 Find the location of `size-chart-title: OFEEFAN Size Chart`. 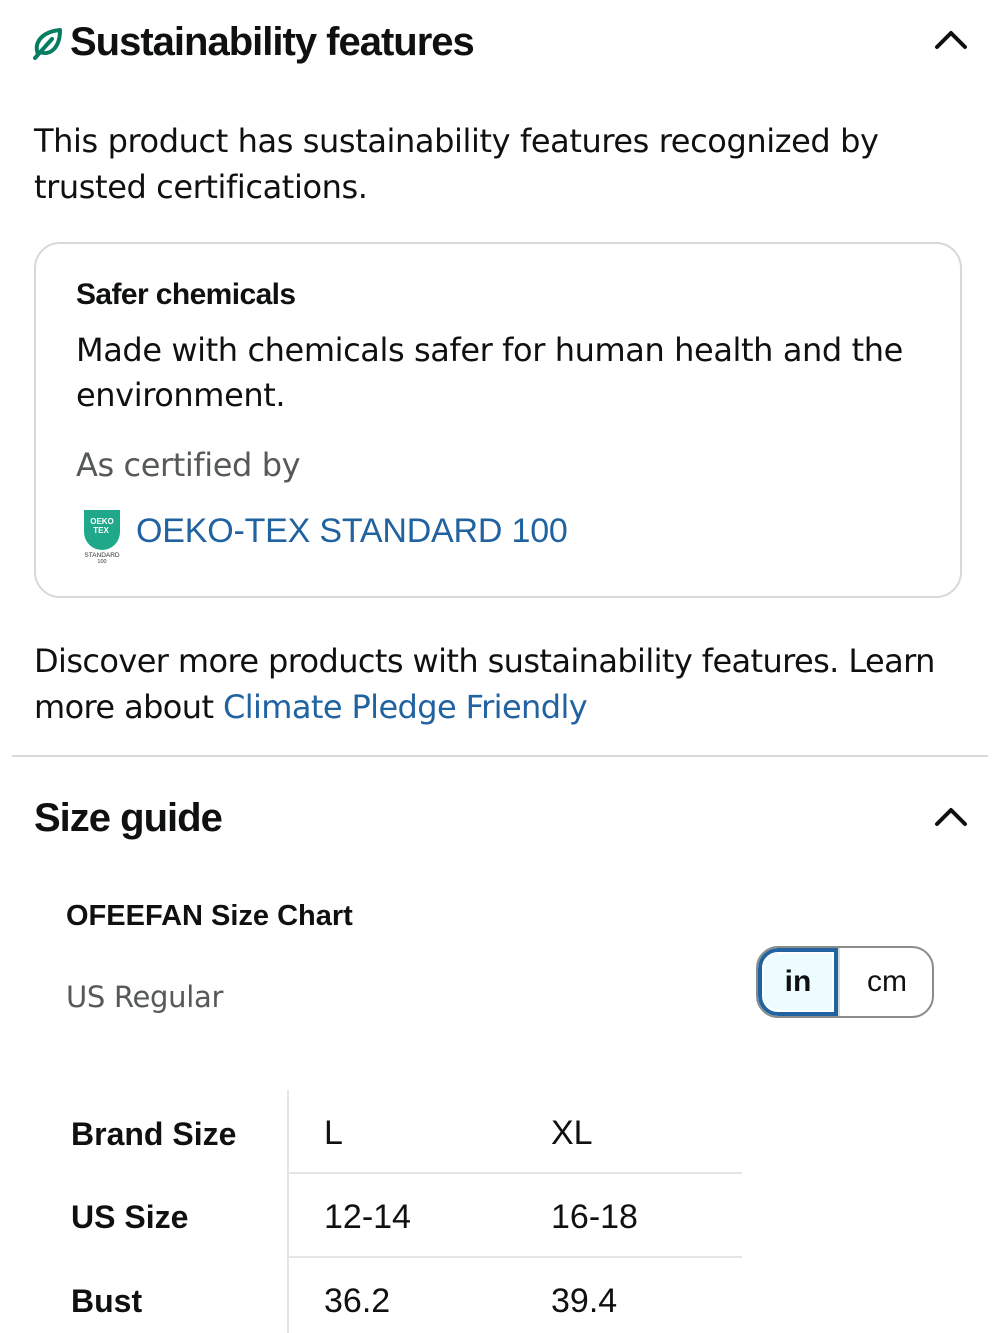

size-chart-title: OFEEFAN Size Chart is located at coordinates (209, 916).